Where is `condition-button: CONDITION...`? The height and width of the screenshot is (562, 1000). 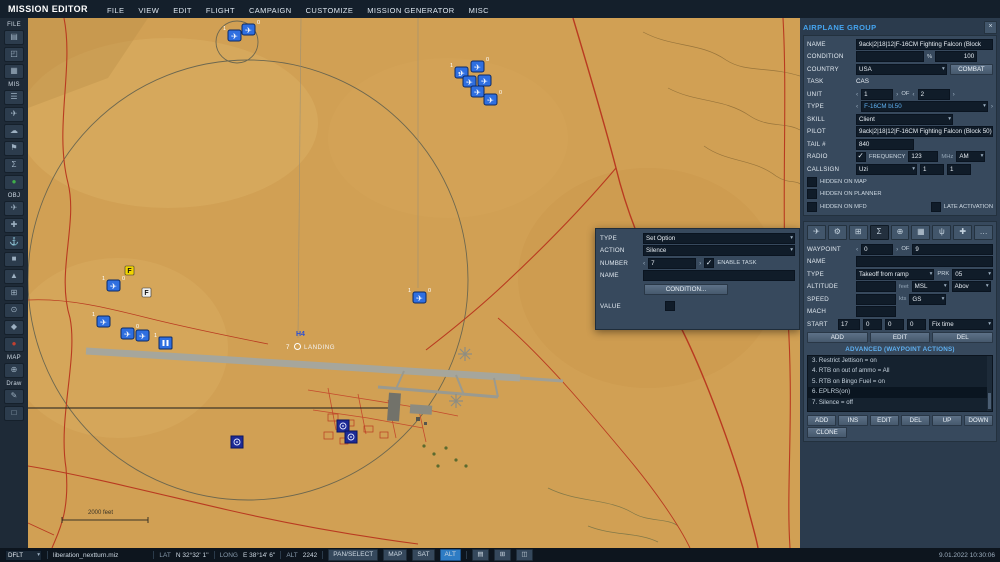
condition-button: CONDITION... is located at coordinates (686, 289).